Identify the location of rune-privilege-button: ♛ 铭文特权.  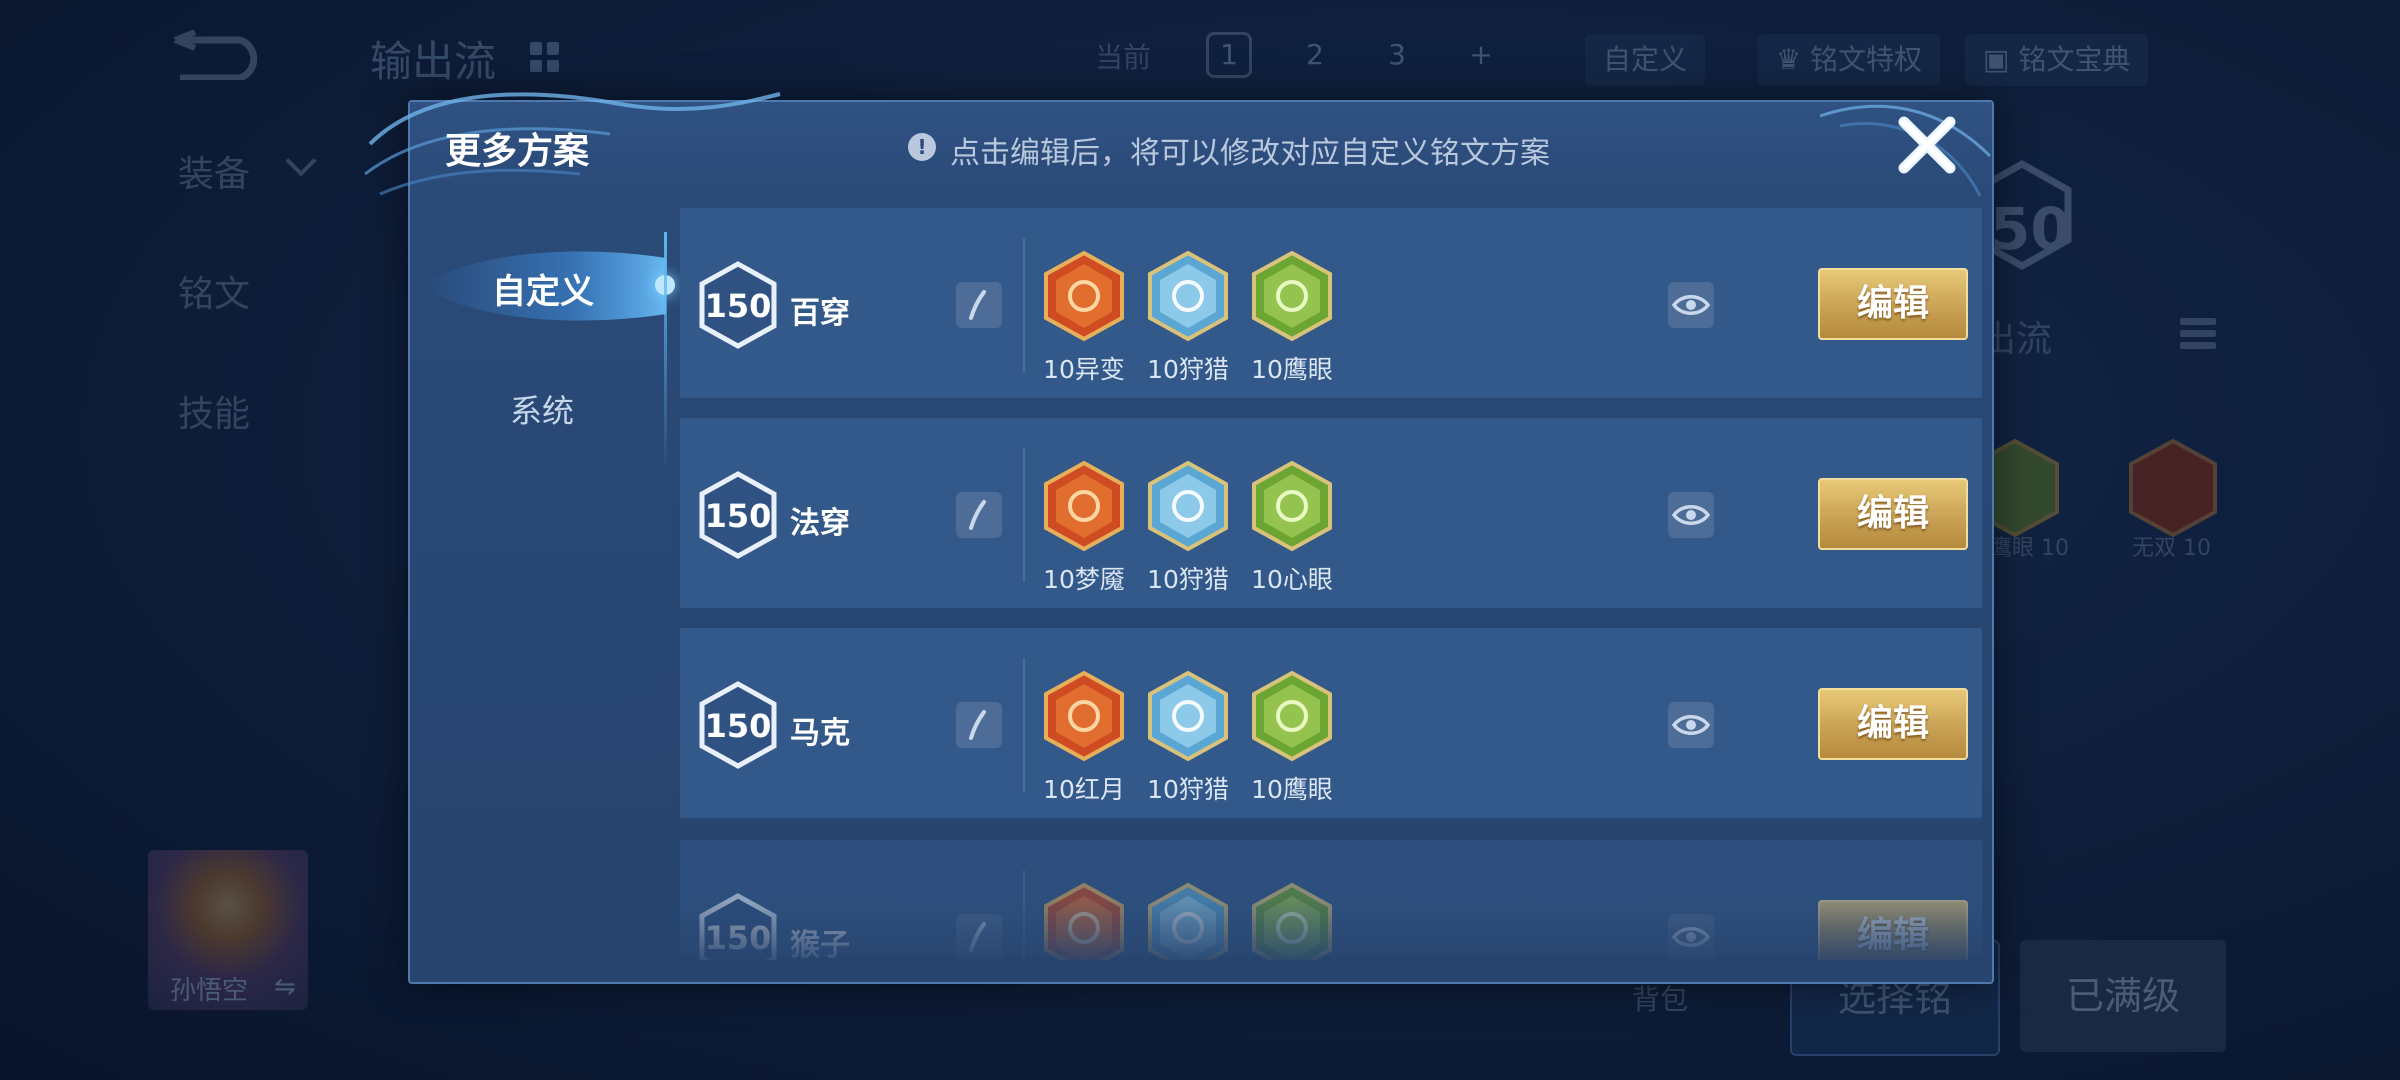
(1849, 60).